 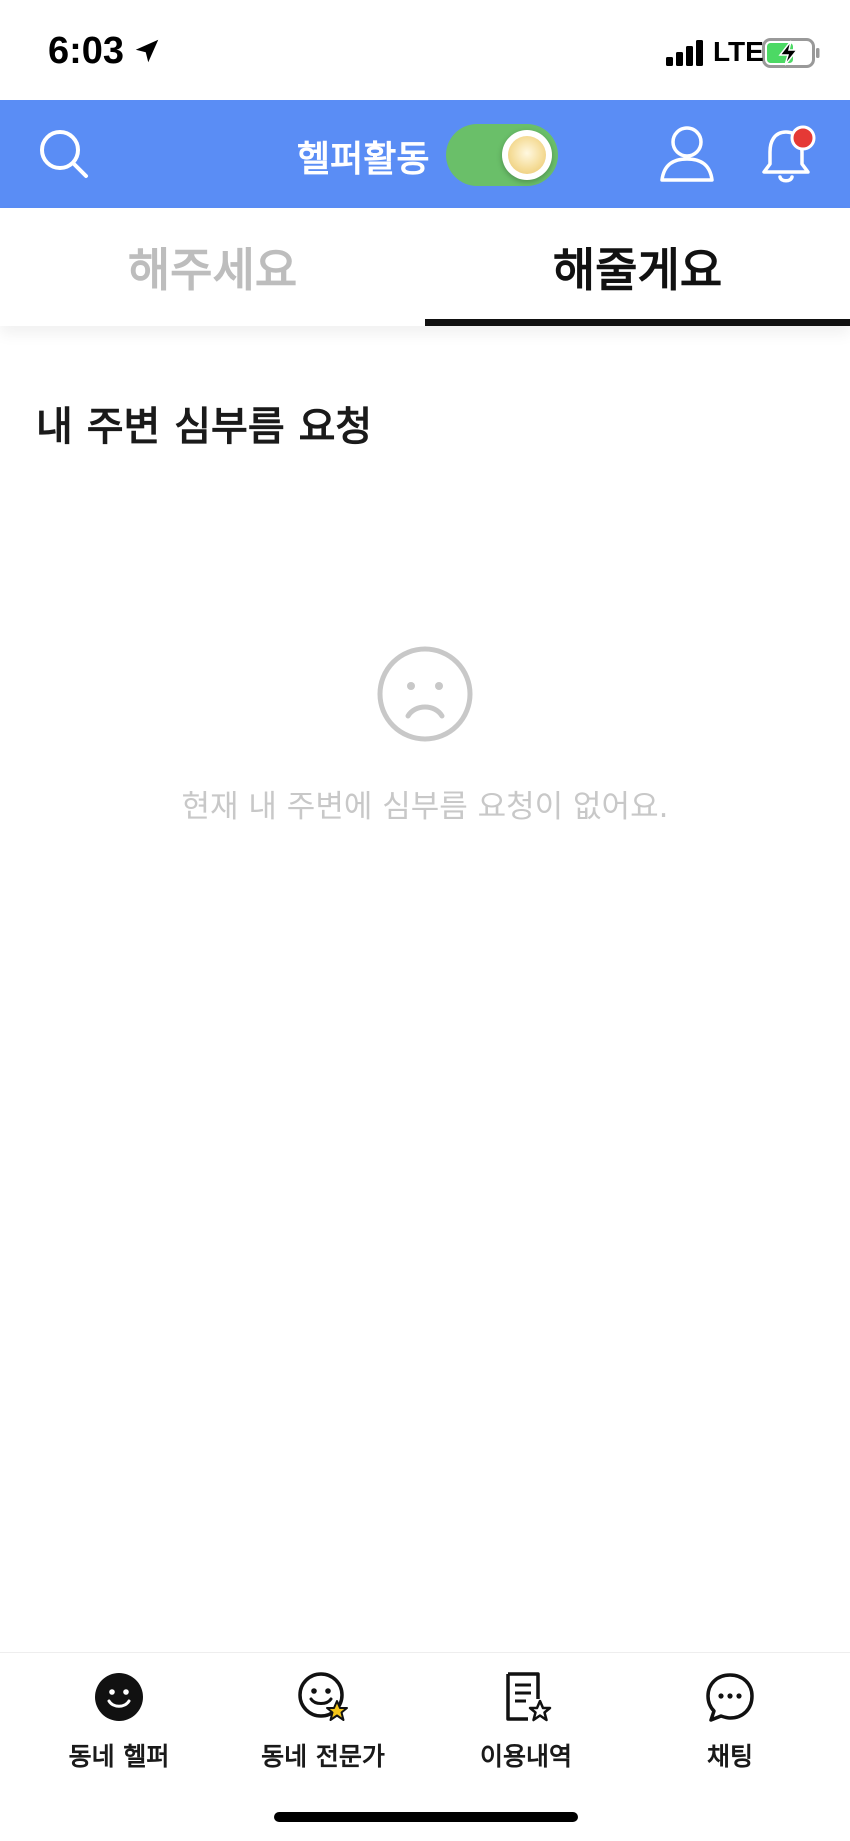 I want to click on tab-bar: 해주세요 해줄게요, so click(x=425, y=267).